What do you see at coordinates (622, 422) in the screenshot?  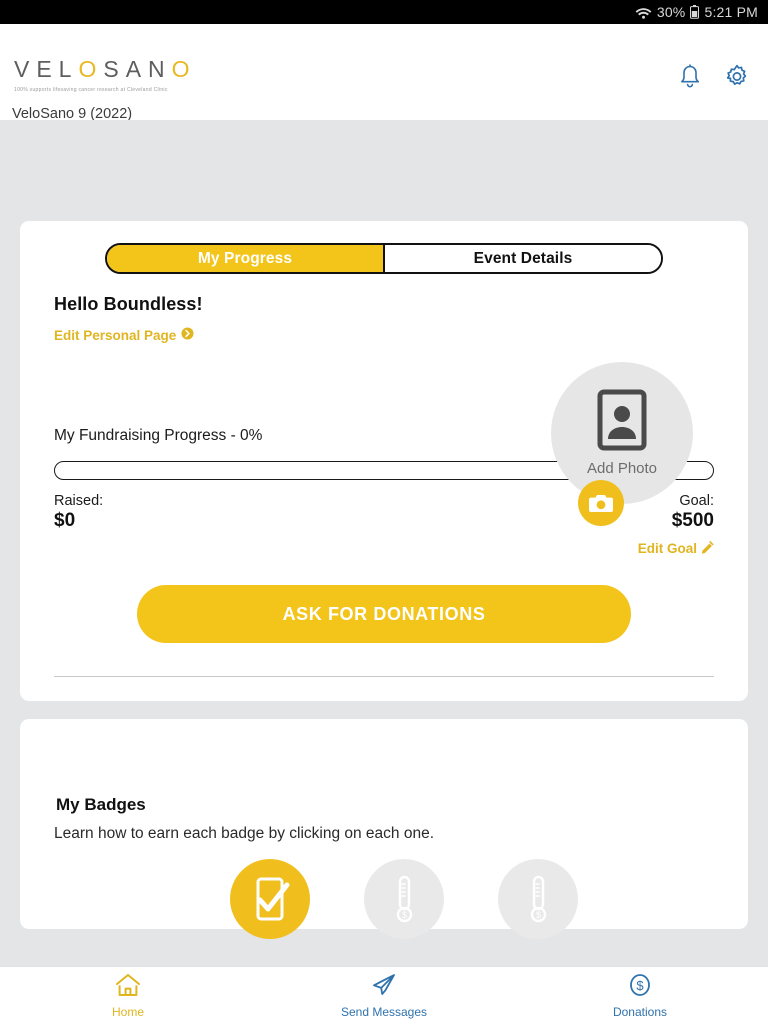 I see `contact-card-icon` at bounding box center [622, 422].